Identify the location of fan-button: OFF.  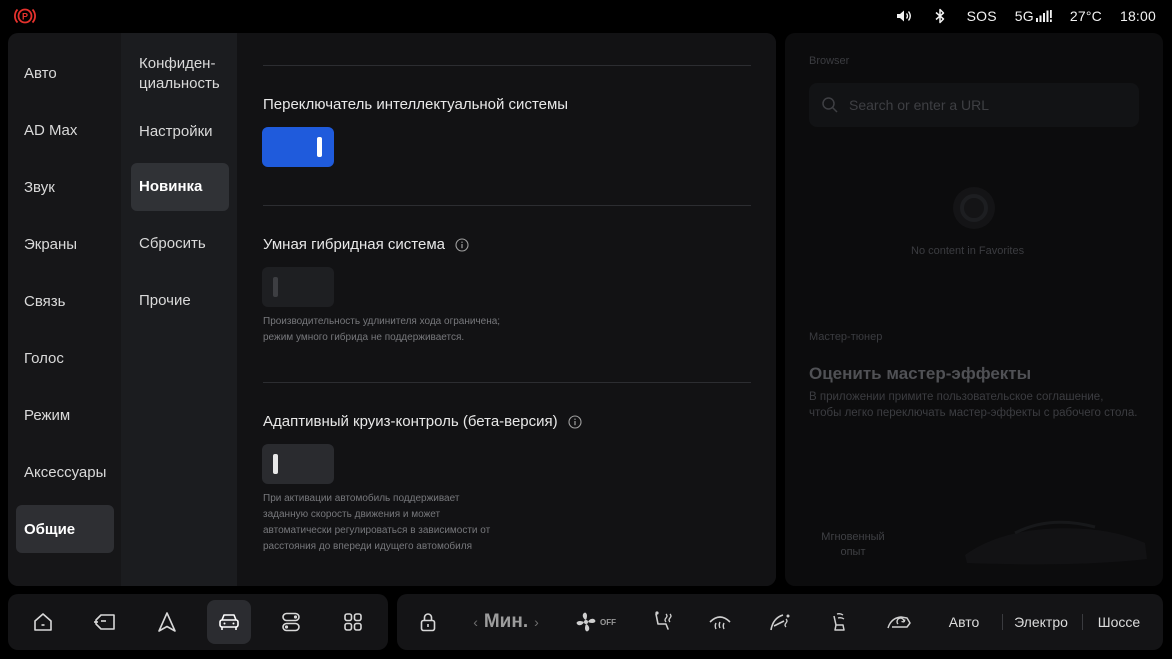
(595, 622).